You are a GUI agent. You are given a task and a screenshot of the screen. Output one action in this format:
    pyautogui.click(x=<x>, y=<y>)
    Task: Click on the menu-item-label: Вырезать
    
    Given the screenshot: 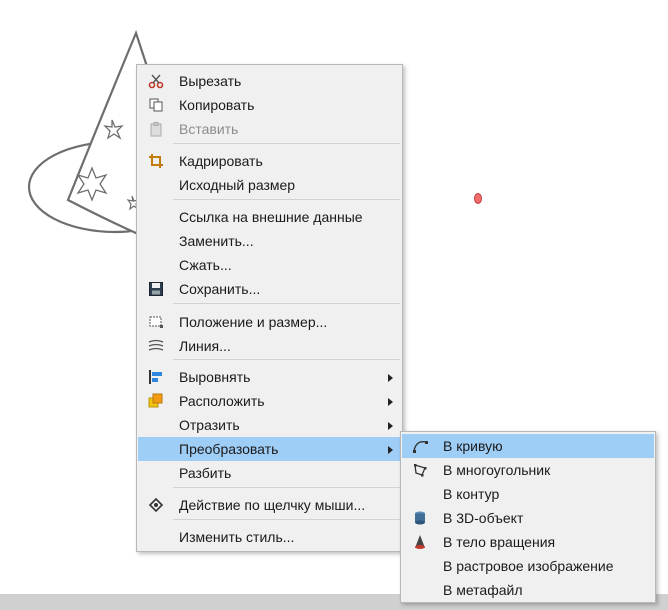 What is the action you would take?
    pyautogui.click(x=210, y=81)
    